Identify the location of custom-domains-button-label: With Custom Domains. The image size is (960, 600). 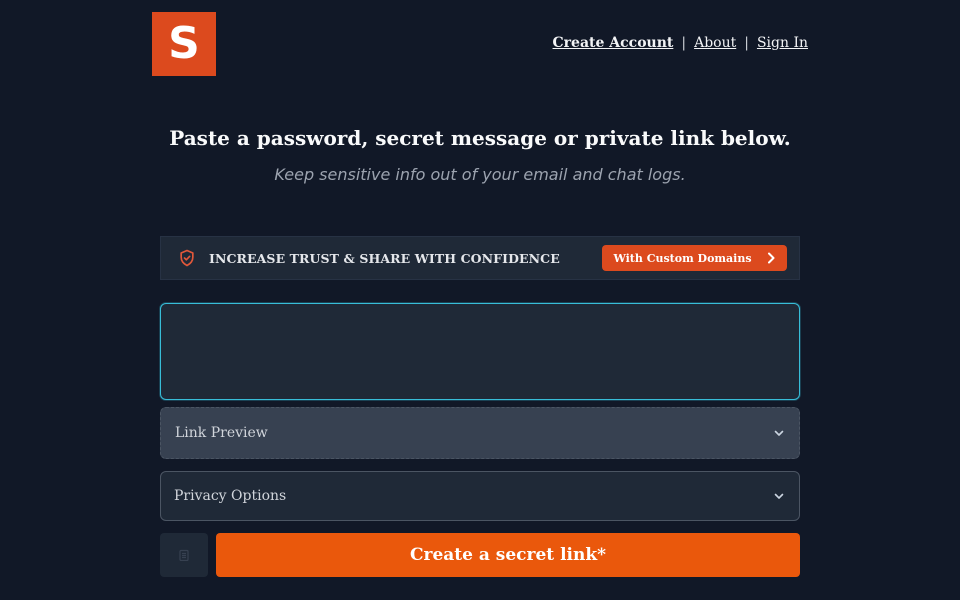
(682, 258).